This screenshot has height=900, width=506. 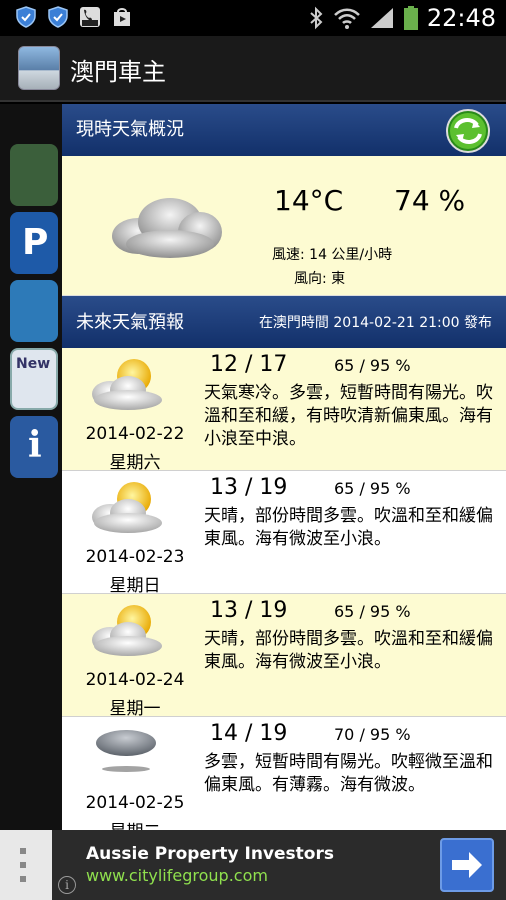 What do you see at coordinates (461, 18) in the screenshot?
I see `clock: 22:48` at bounding box center [461, 18].